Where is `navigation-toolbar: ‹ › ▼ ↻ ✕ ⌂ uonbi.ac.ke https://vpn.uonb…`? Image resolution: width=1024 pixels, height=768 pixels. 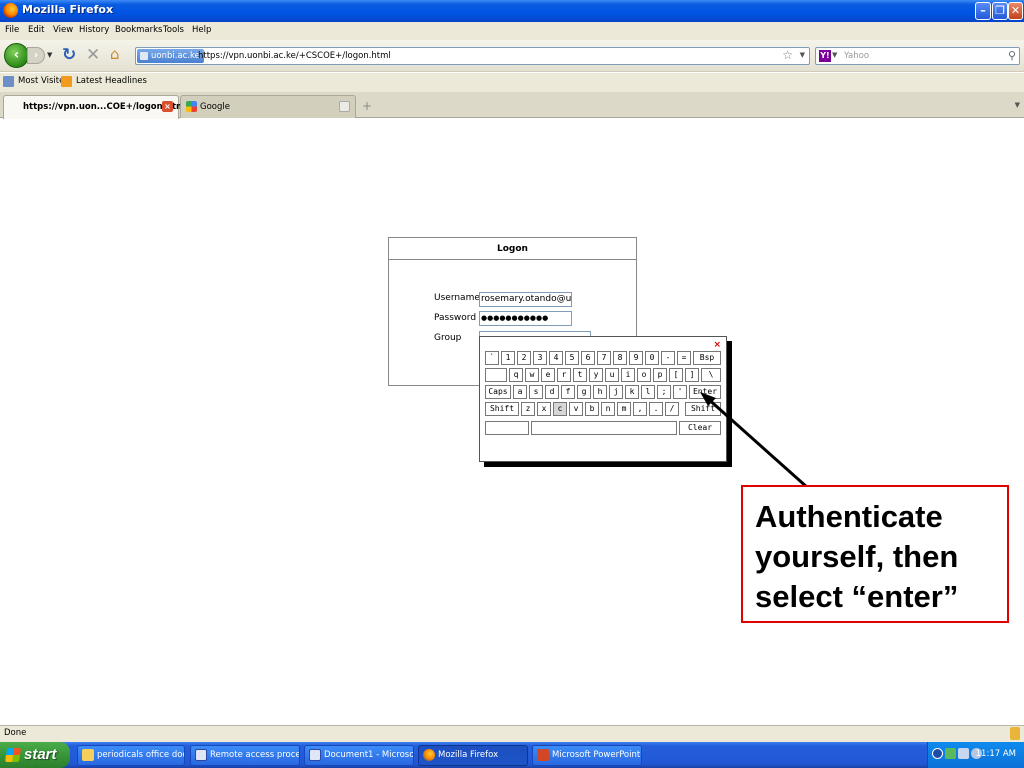
navigation-toolbar: ‹ › ▼ ↻ ✕ ⌂ uonbi.ac.ke https://vpn.uonb… is located at coordinates (512, 56).